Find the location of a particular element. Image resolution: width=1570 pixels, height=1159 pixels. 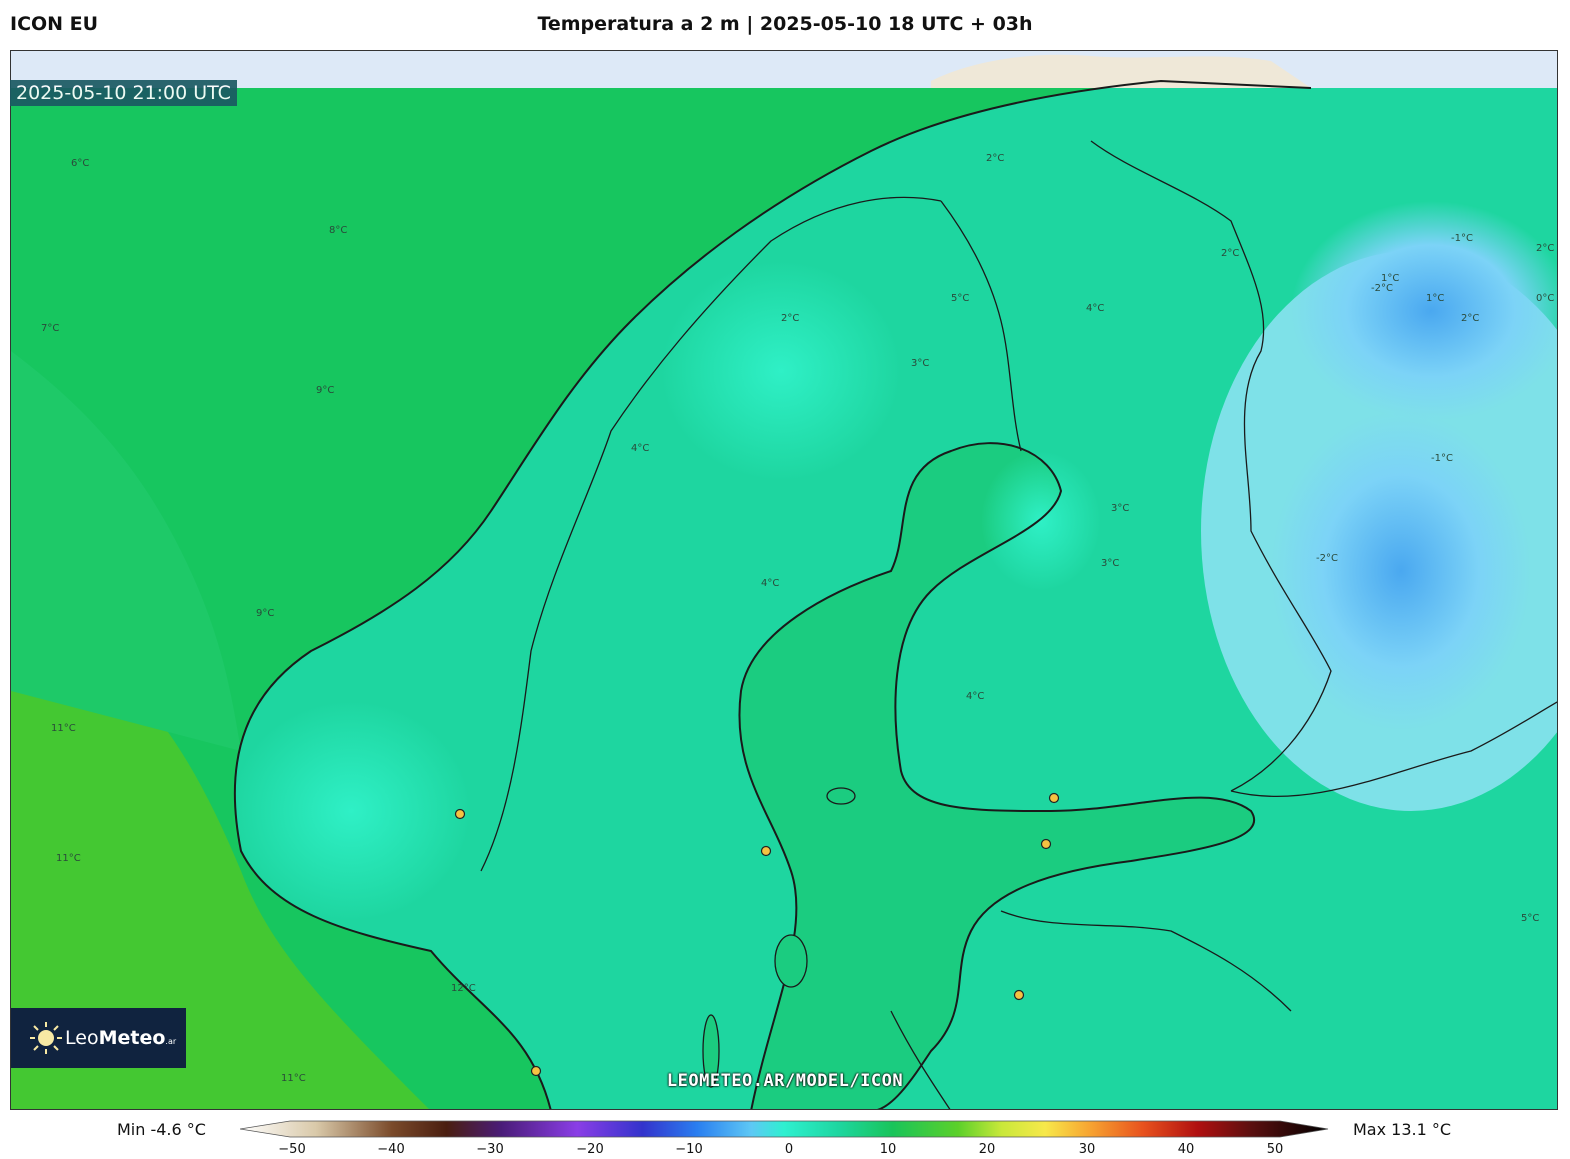

site-watermark: LEOMETEO.AR/MODEL/ICON is located at coordinates (785, 1081).